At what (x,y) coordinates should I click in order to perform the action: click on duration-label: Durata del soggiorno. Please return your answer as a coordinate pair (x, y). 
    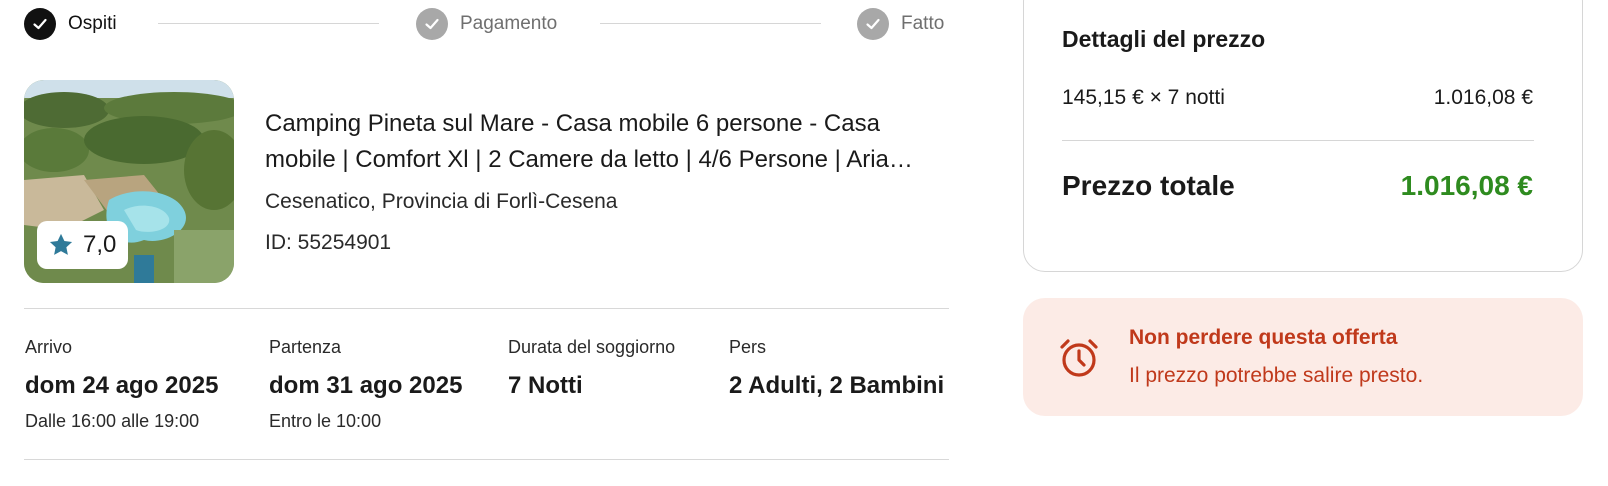
    Looking at the image, I should click on (592, 347).